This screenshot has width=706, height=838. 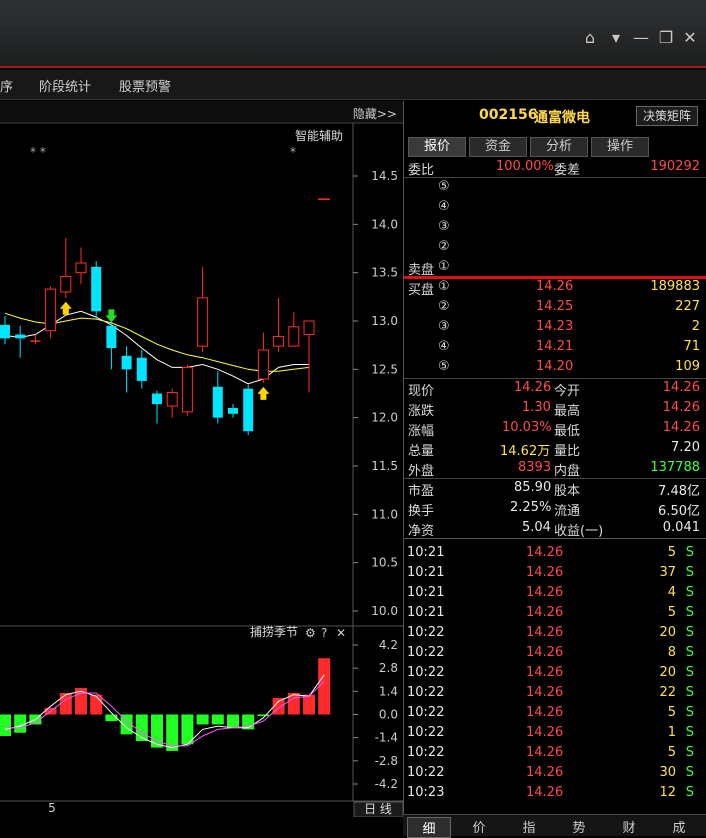 I want to click on dropdown-icon: ▾, so click(x=616, y=38).